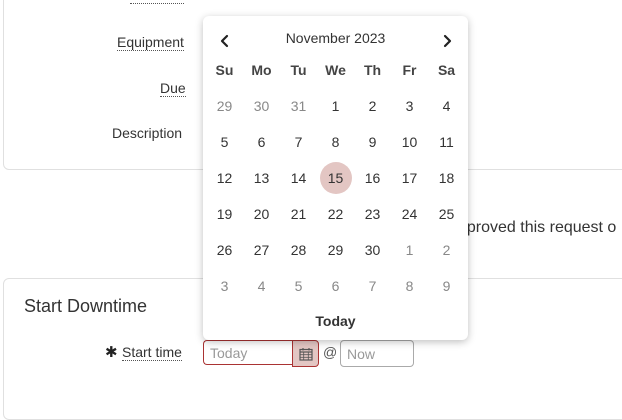 This screenshot has height=420, width=622. I want to click on day-cell: 26, so click(224, 250).